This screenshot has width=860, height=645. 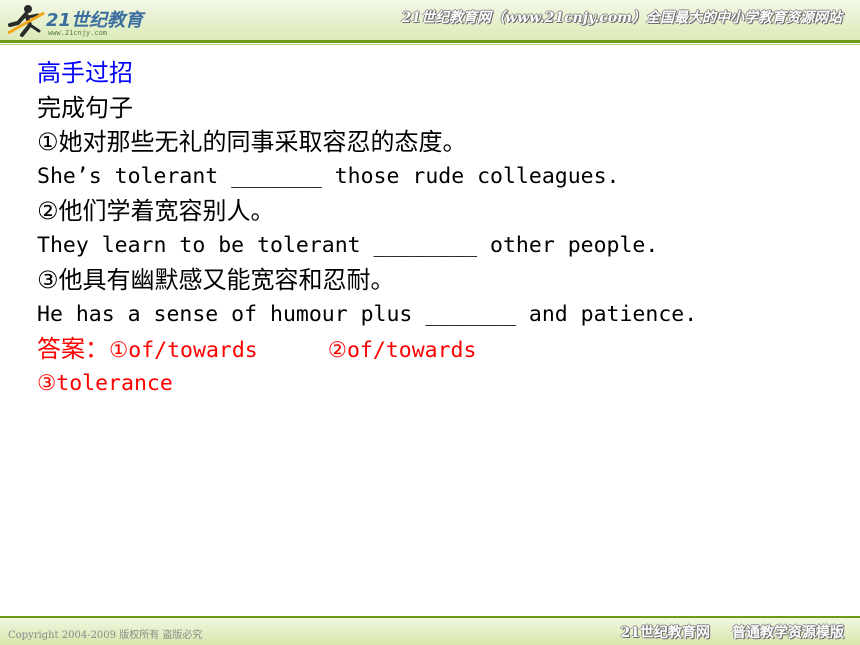 I want to click on footer-tagline: 普通教学资源模版, so click(x=788, y=633).